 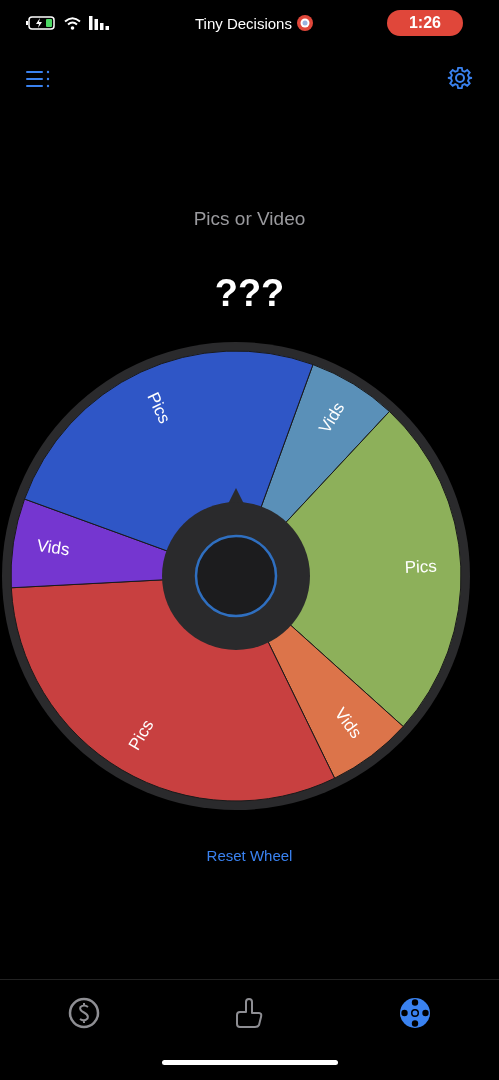 I want to click on wheel-icon, so click(x=415, y=1013).